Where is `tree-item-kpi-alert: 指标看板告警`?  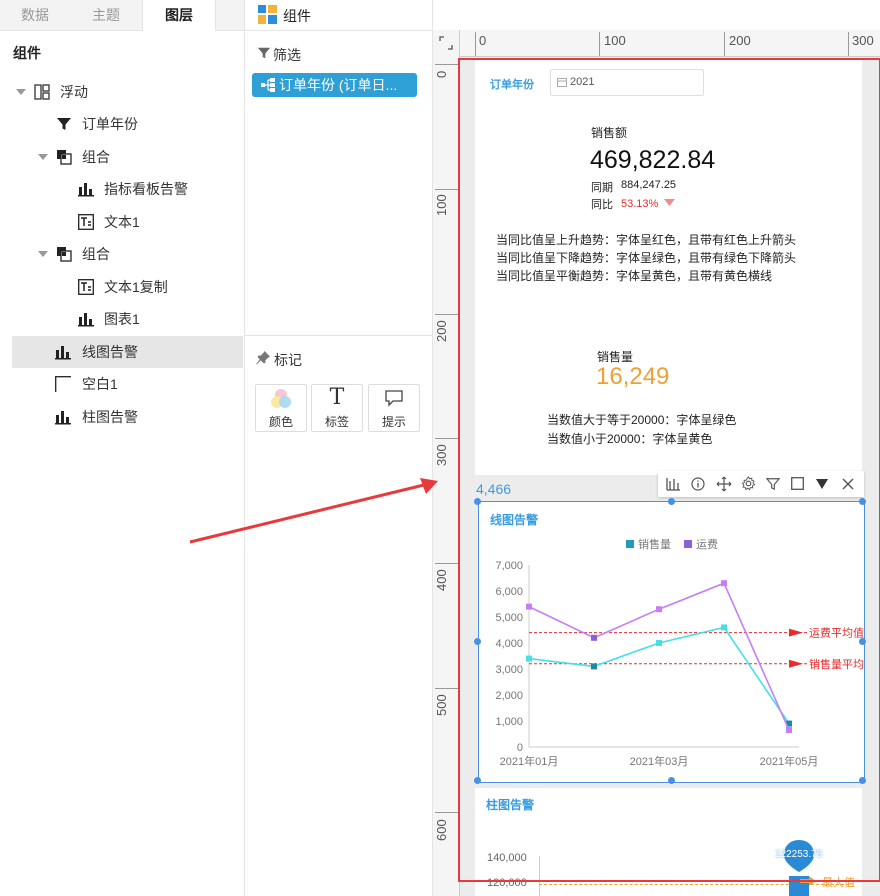
tree-item-kpi-alert: 指标看板告警 is located at coordinates (121, 189).